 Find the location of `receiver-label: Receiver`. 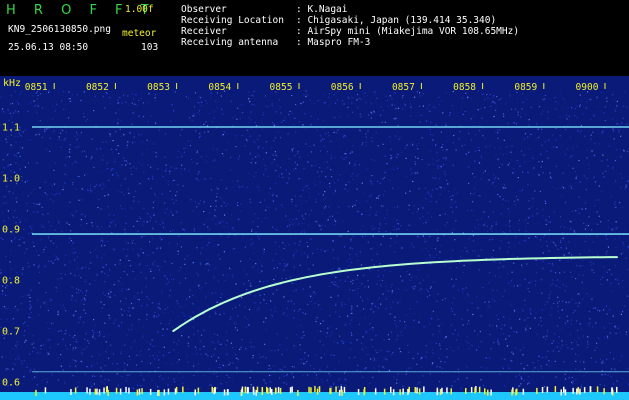

receiver-label: Receiver is located at coordinates (204, 31).